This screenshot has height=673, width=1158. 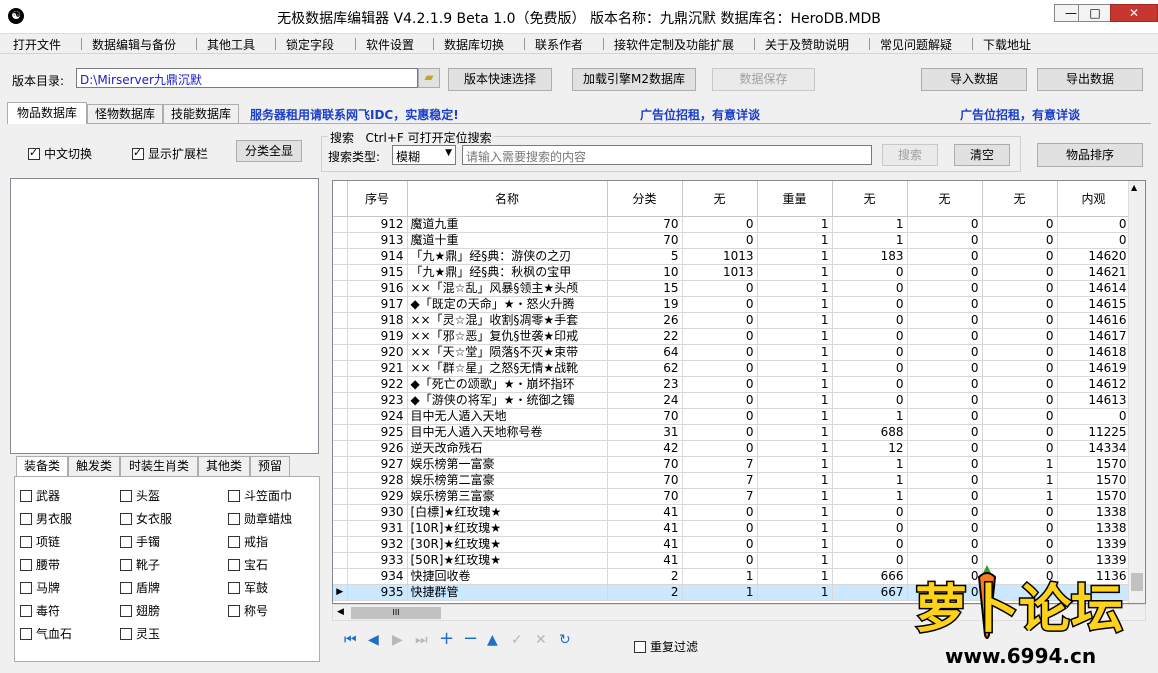 I want to click on table-cell: 918, so click(x=377, y=320).